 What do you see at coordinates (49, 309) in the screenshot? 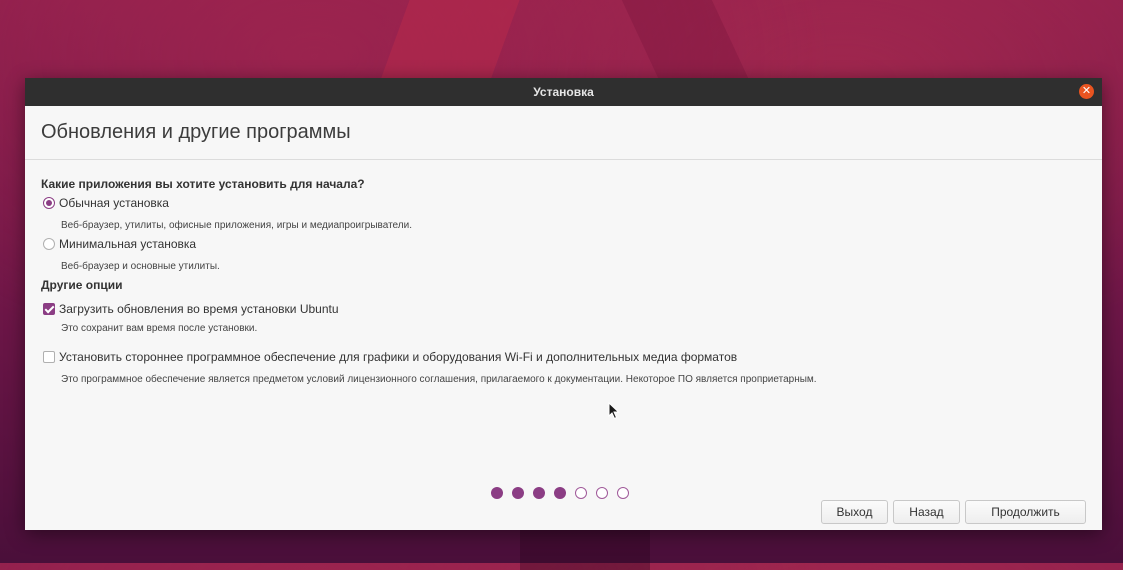
I see `checkbox-checked` at bounding box center [49, 309].